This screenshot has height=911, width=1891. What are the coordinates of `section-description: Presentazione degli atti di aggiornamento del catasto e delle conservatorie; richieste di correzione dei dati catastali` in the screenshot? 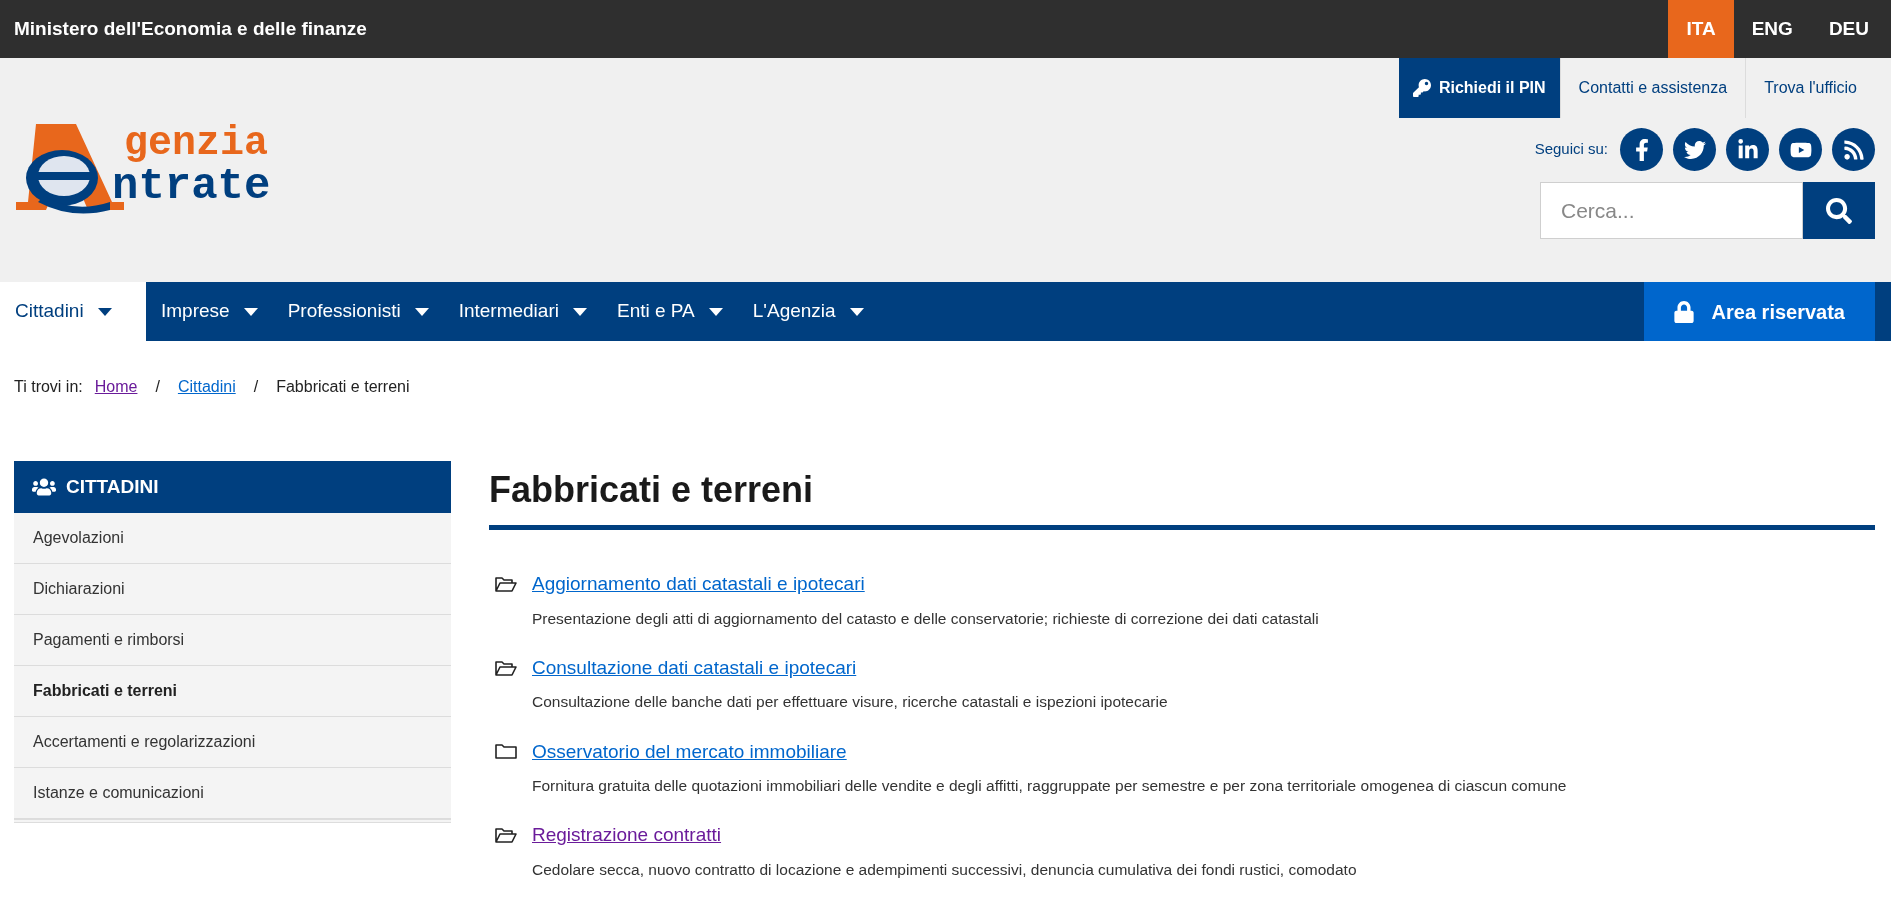 It's located at (925, 618).